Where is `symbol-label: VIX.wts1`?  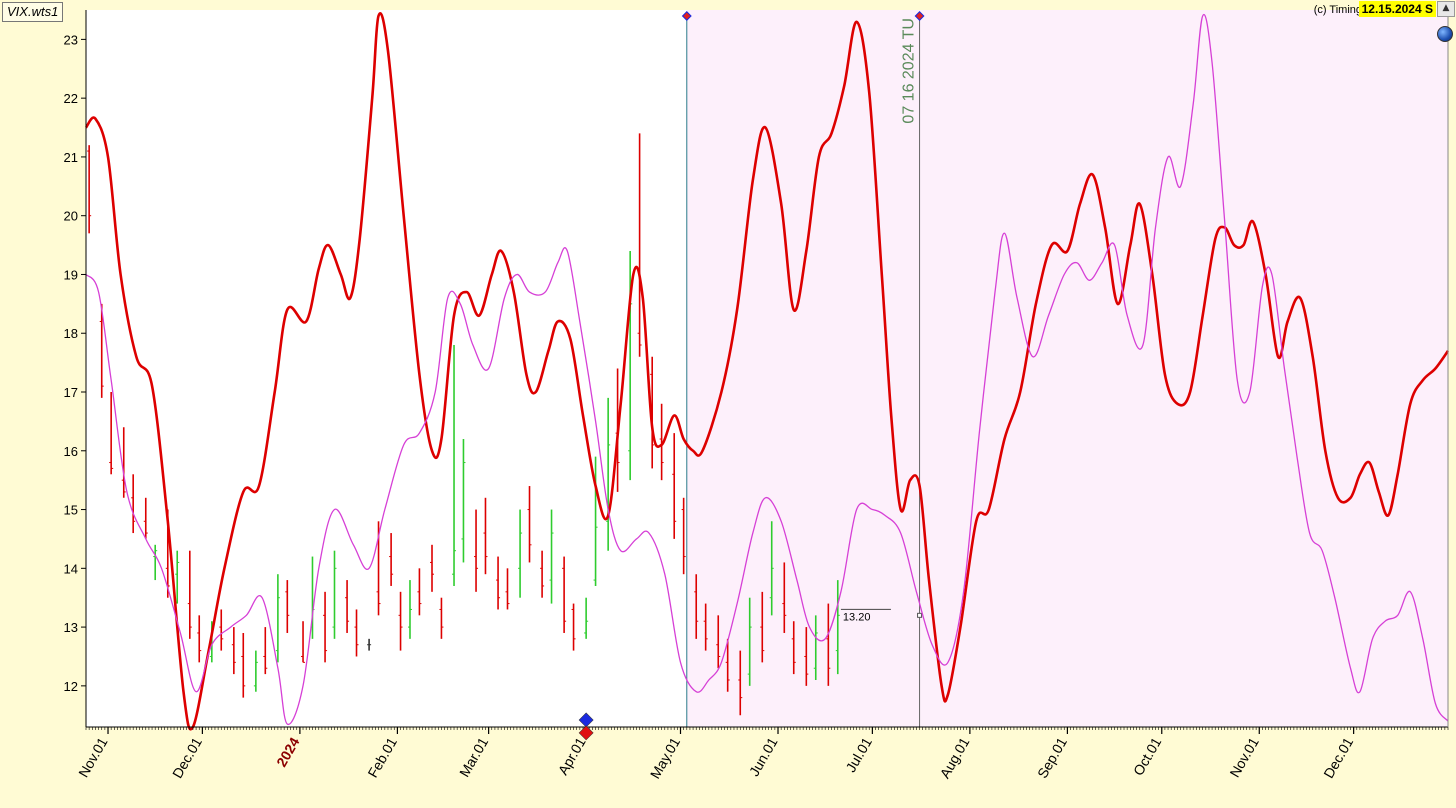
symbol-label: VIX.wts1 is located at coordinates (33, 12).